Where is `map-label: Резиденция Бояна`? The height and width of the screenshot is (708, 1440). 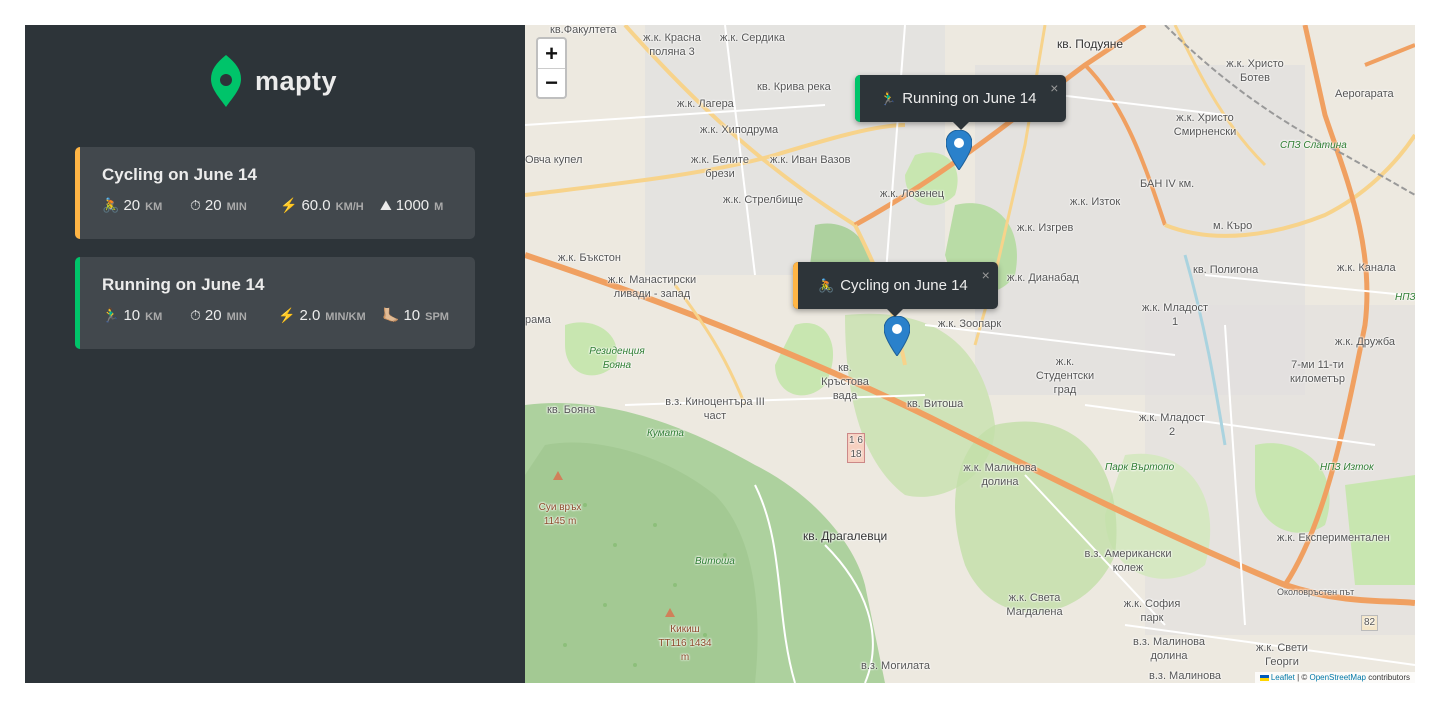 map-label: Резиденция Бояна is located at coordinates (617, 358).